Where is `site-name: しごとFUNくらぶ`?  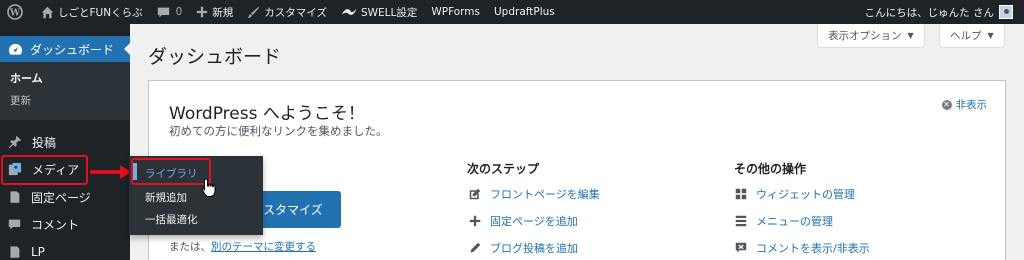
site-name: しごとFUNくらぶ is located at coordinates (100, 12).